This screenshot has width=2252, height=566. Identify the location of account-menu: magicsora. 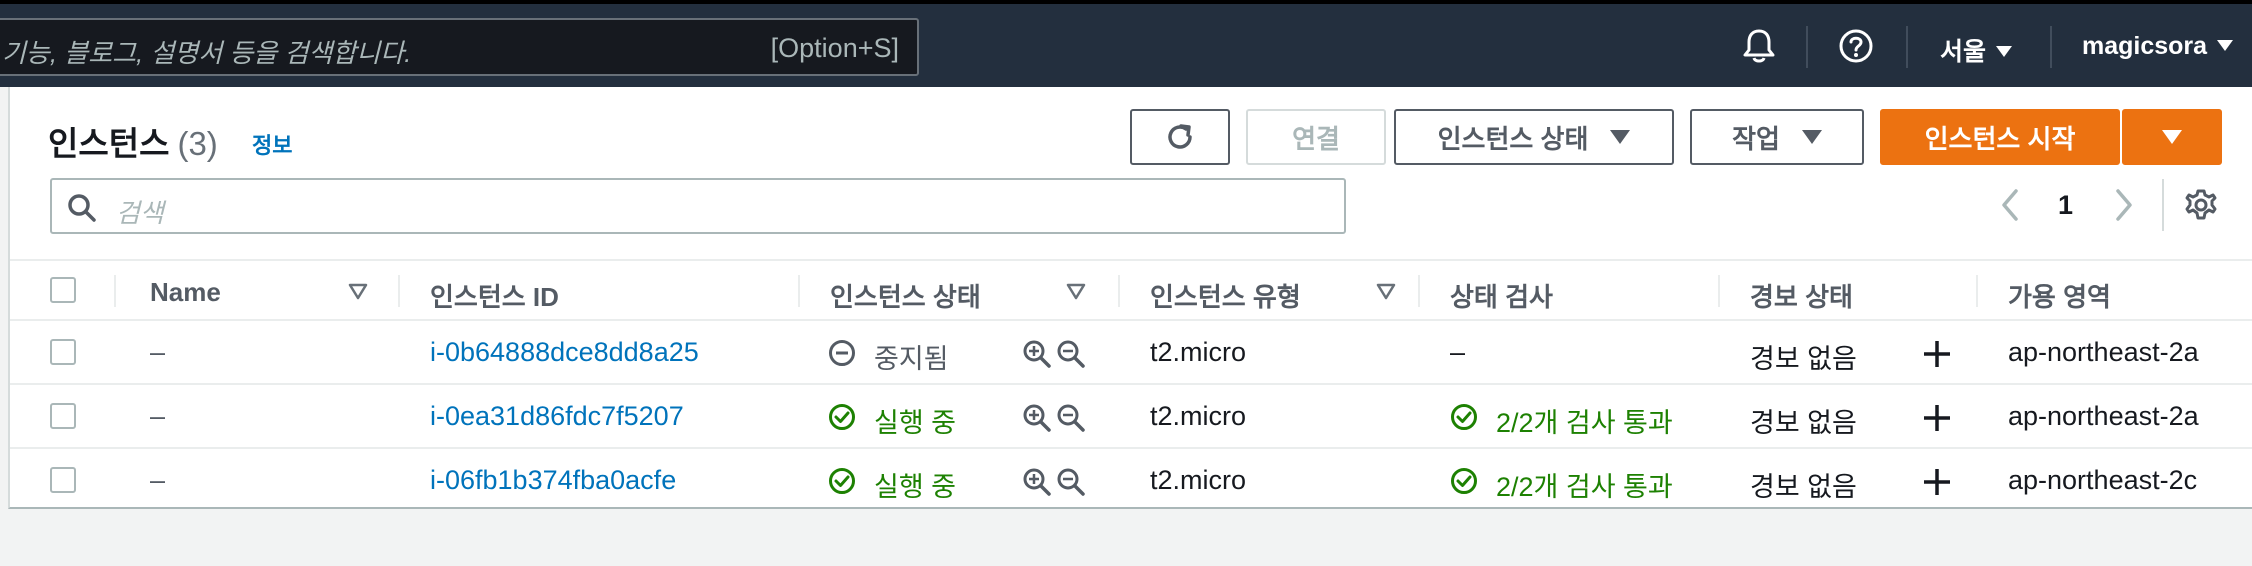
(2158, 46).